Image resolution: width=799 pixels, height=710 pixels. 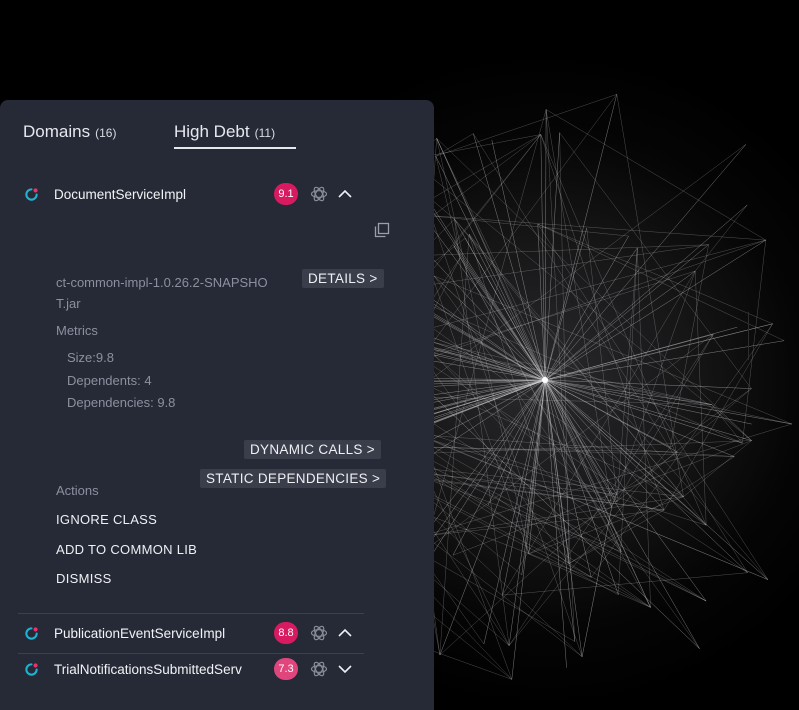 I want to click on active-tab-indicator, so click(x=235, y=148).